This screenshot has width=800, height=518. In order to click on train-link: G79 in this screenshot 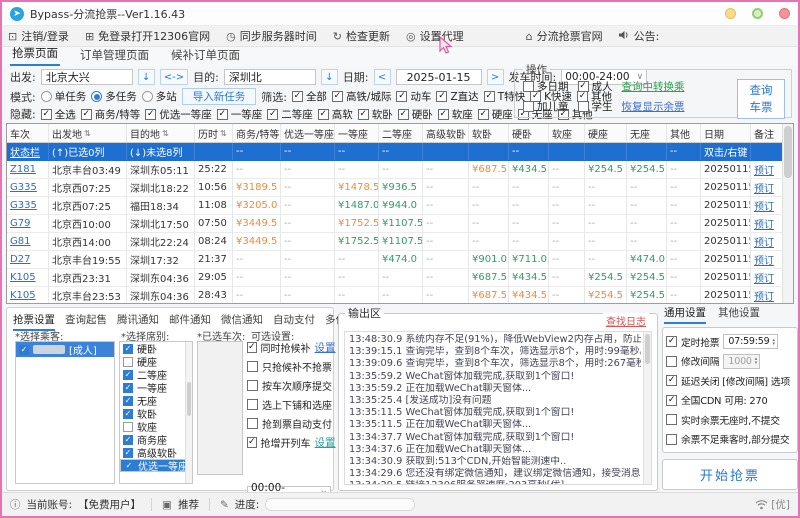, I will do `click(20, 223)`.